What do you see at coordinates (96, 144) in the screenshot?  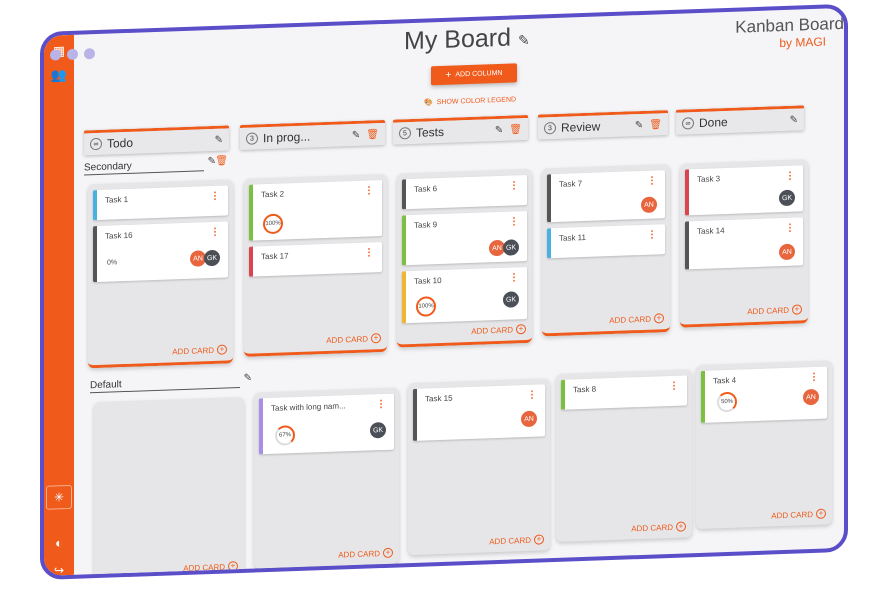 I see `wip-limit-badge: ∞` at bounding box center [96, 144].